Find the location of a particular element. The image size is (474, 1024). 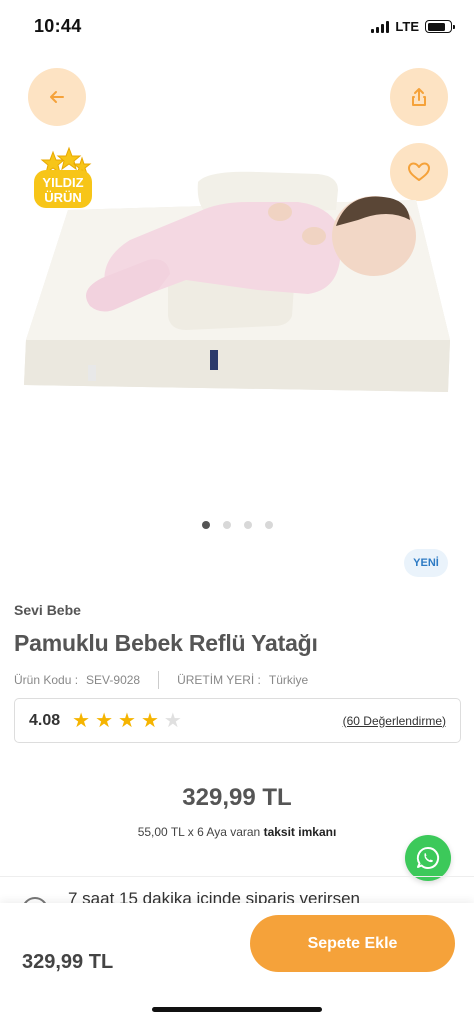

meta-divider is located at coordinates (159, 680).